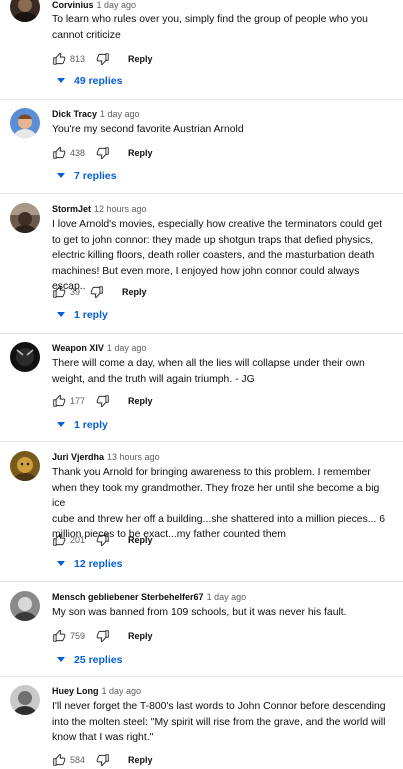 This screenshot has width=403, height=769. What do you see at coordinates (95, 176) in the screenshot?
I see `replies-count: 7 replies` at bounding box center [95, 176].